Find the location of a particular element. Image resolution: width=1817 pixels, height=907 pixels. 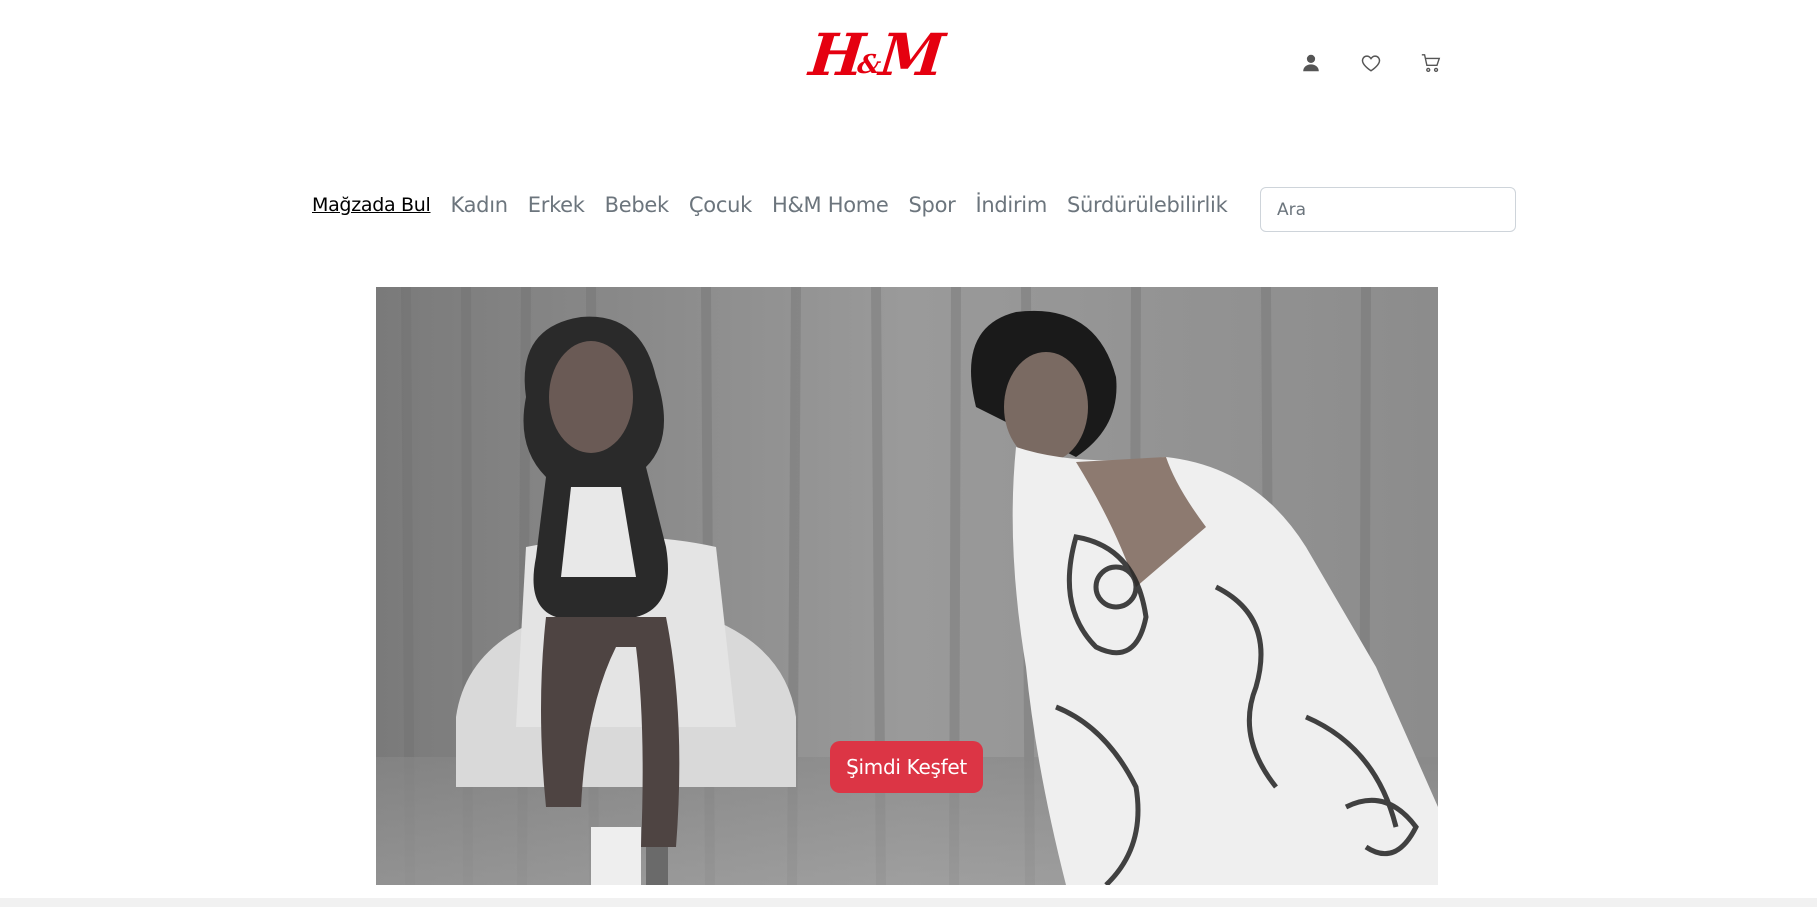

shop-now-button: Şimdi Keşfet is located at coordinates (906, 767).